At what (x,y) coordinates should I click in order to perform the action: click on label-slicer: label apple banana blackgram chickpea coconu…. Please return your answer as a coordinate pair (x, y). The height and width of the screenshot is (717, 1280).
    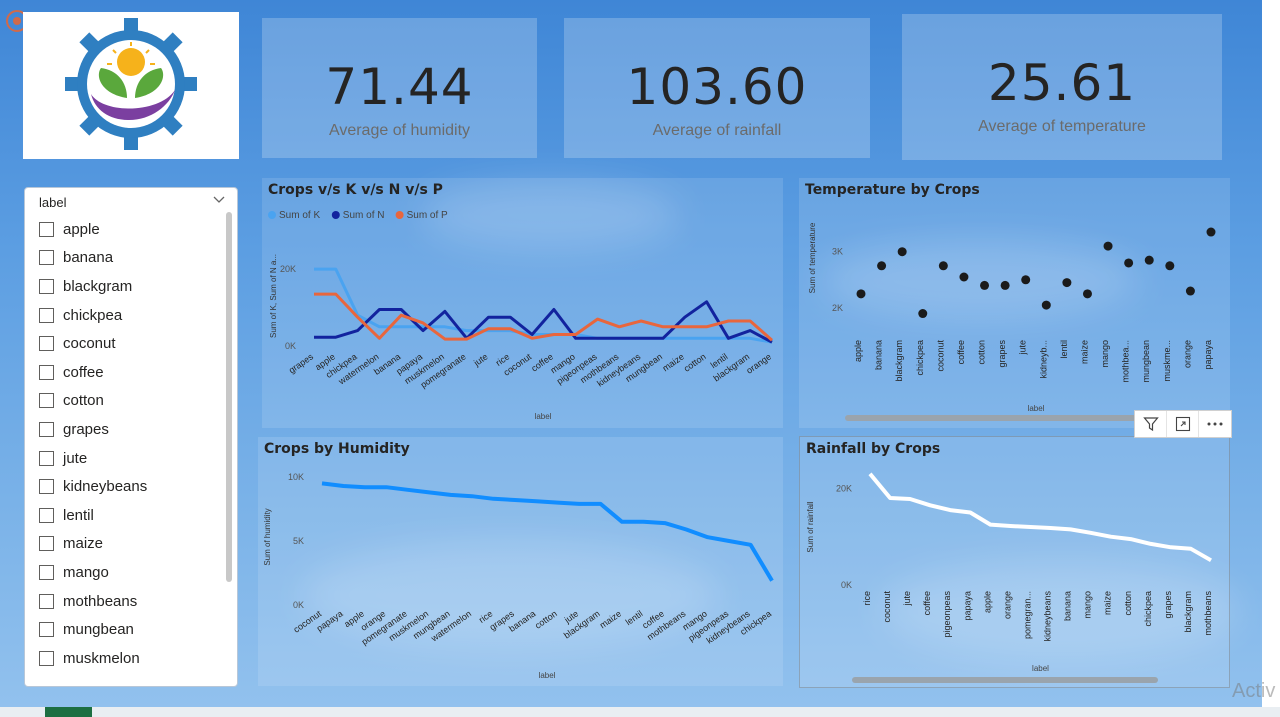
    Looking at the image, I should click on (131, 437).